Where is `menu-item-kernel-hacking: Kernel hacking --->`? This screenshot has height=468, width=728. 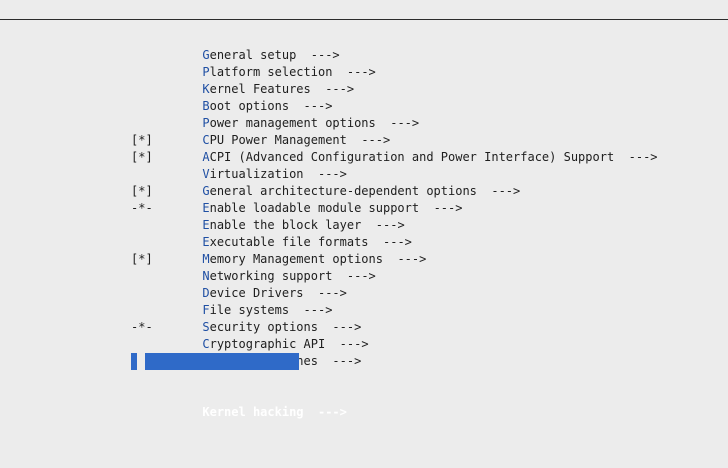
menu-item-kernel-hacking: Kernel hacking ---> is located at coordinates (394, 386).